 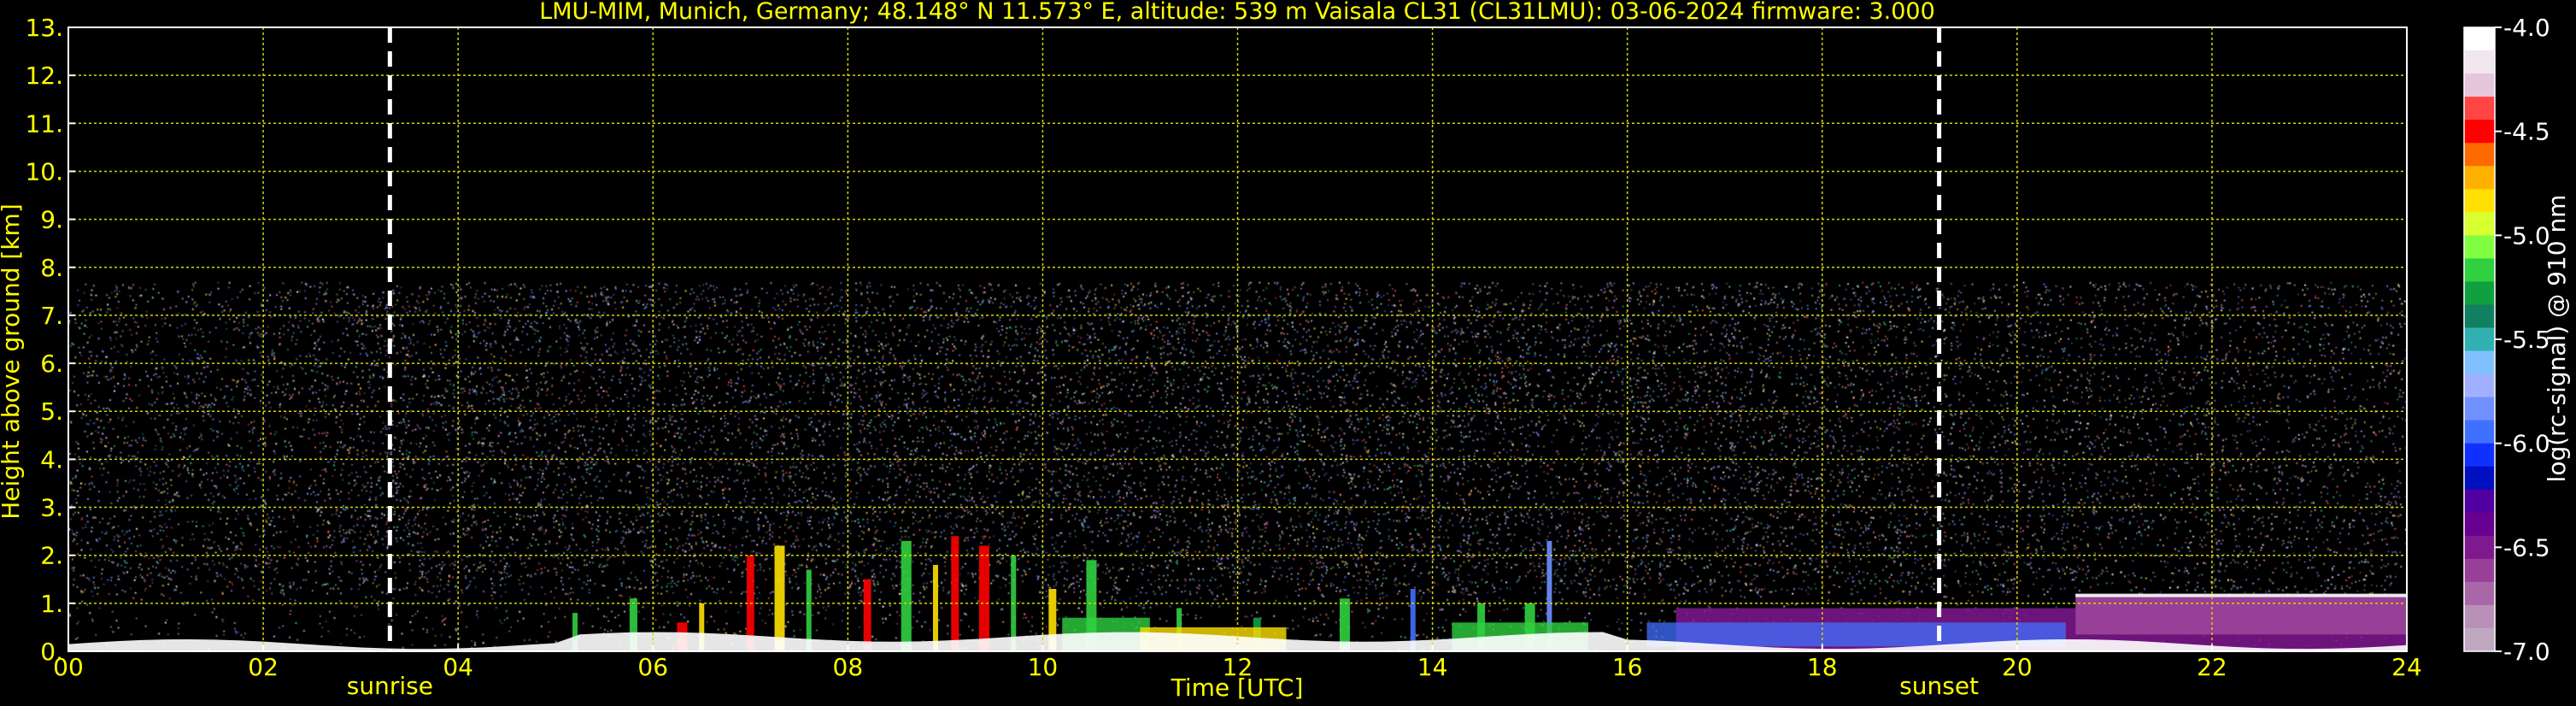 I want to click on x-tick-label: 22, so click(x=2212, y=667).